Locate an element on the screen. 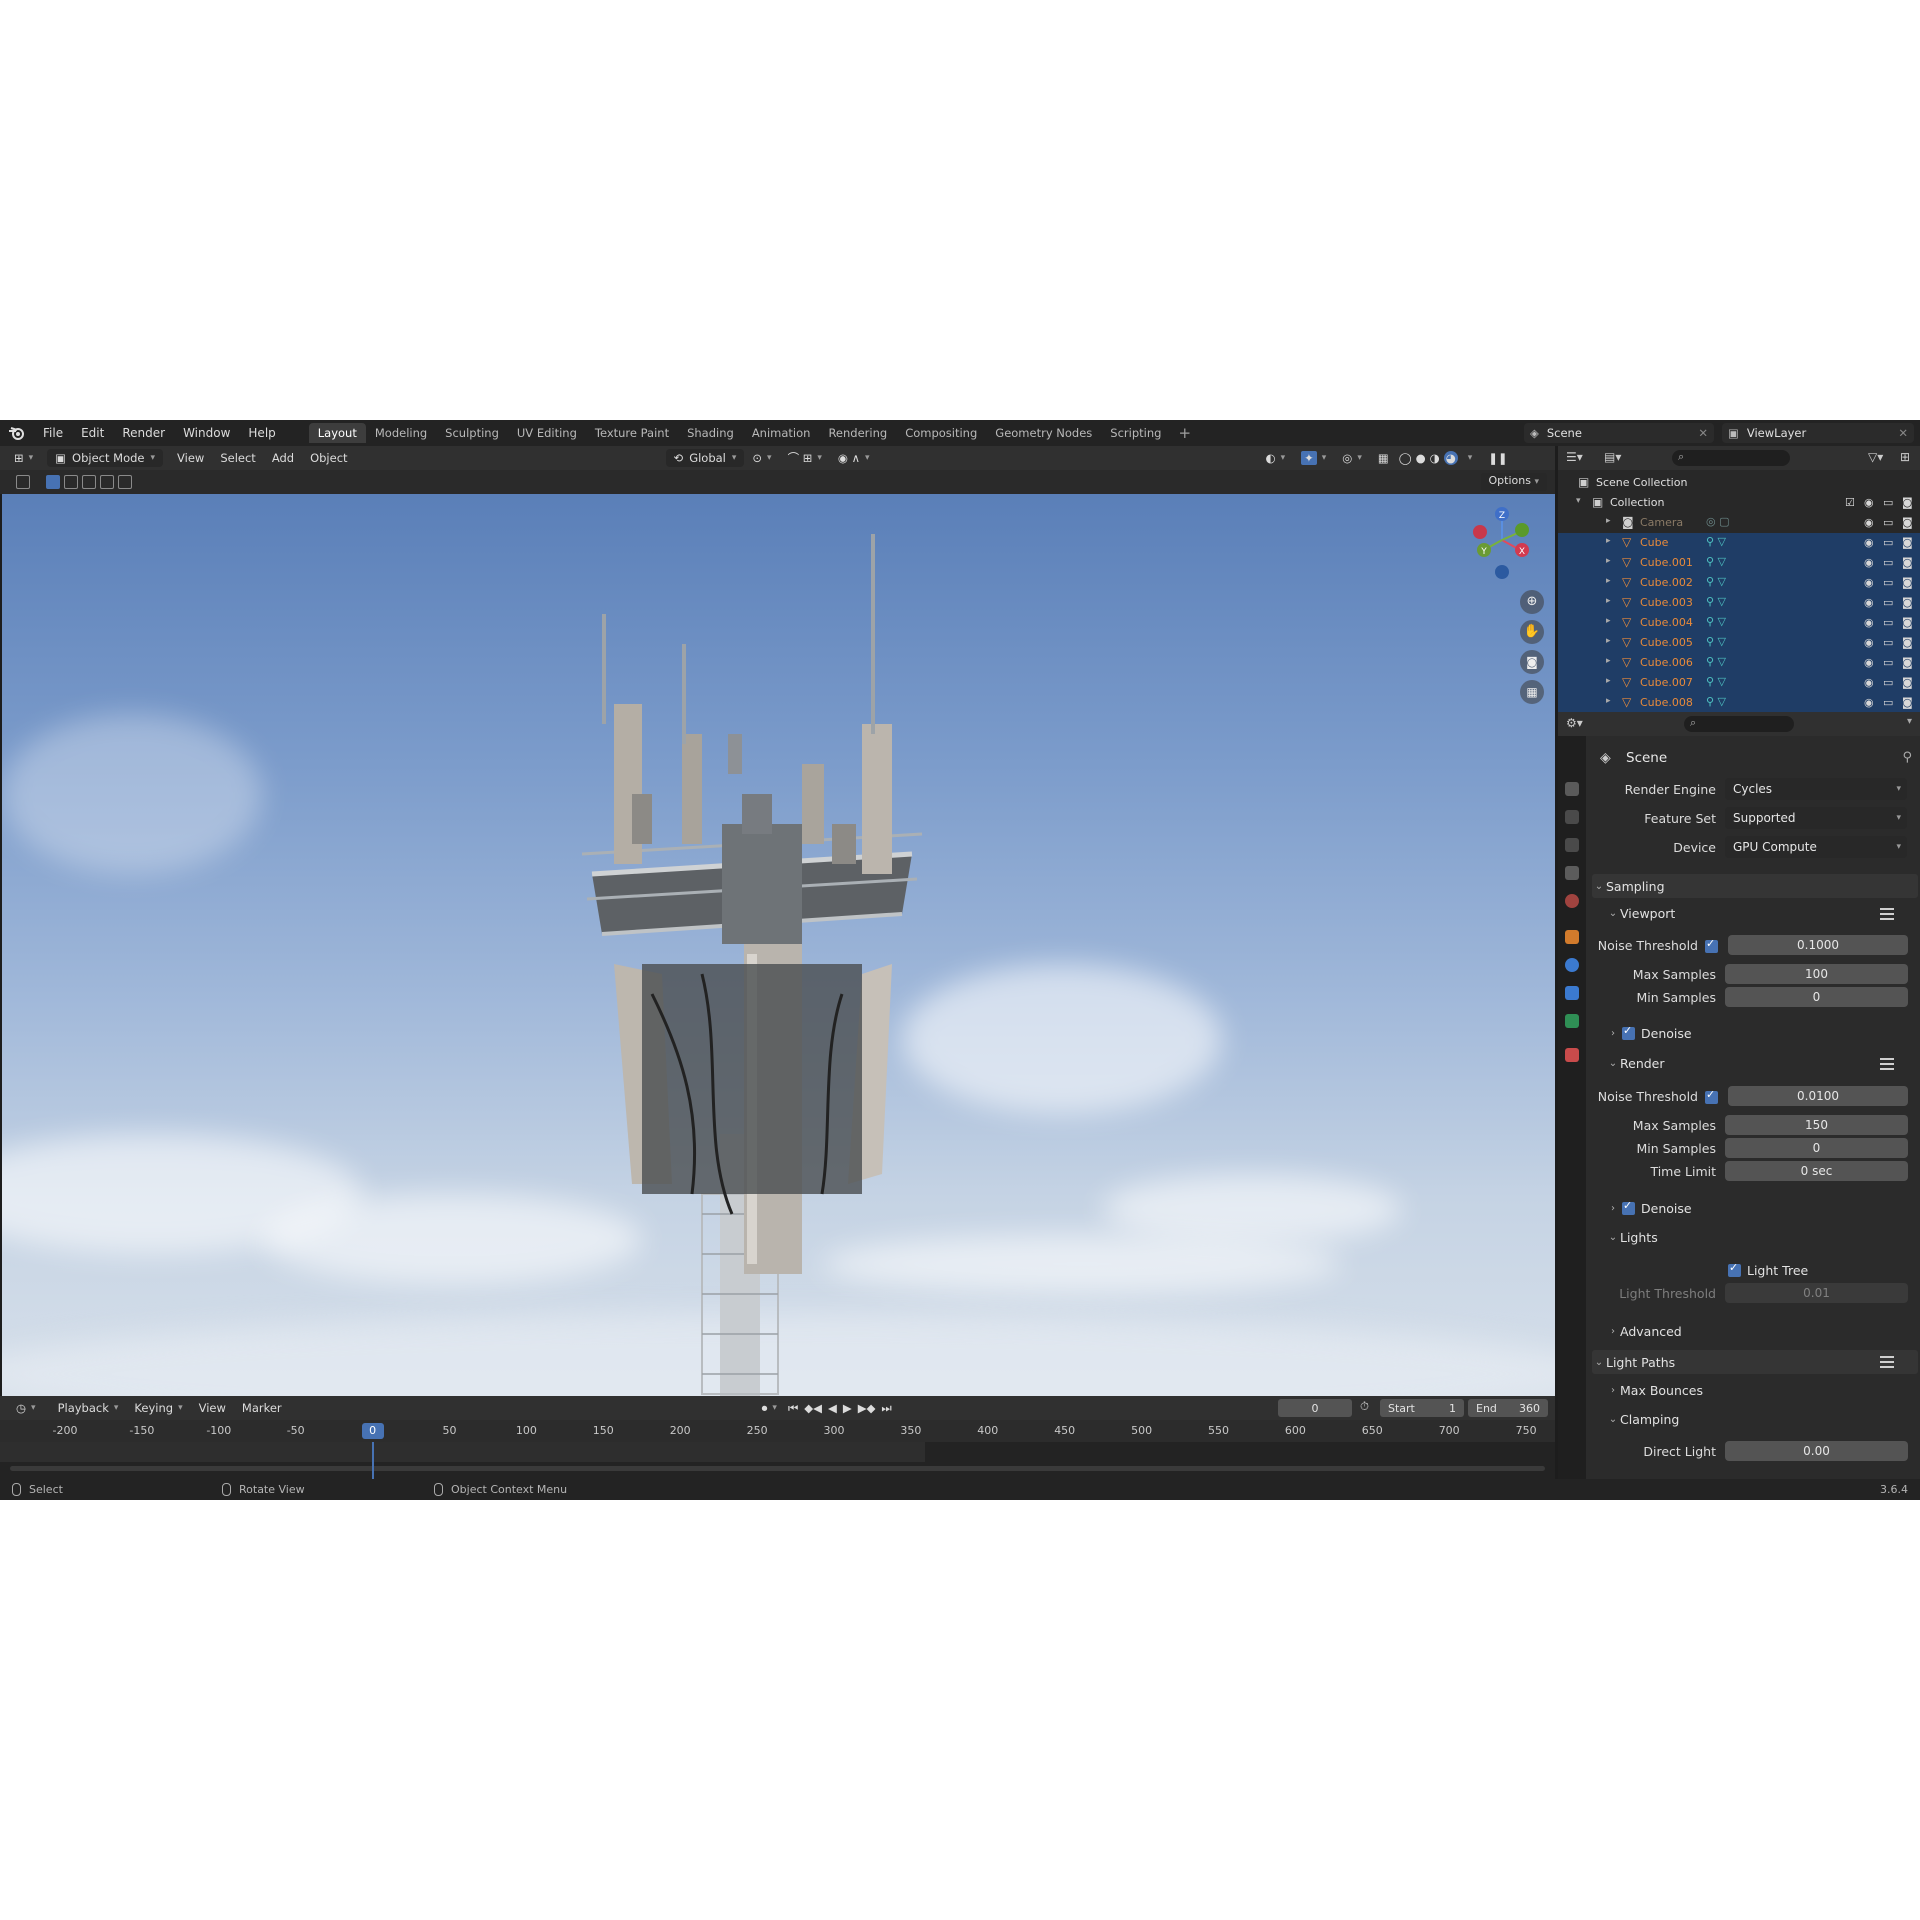 The height and width of the screenshot is (1920, 1920). pivot-icon: ⊙ ▾ is located at coordinates (761, 458).